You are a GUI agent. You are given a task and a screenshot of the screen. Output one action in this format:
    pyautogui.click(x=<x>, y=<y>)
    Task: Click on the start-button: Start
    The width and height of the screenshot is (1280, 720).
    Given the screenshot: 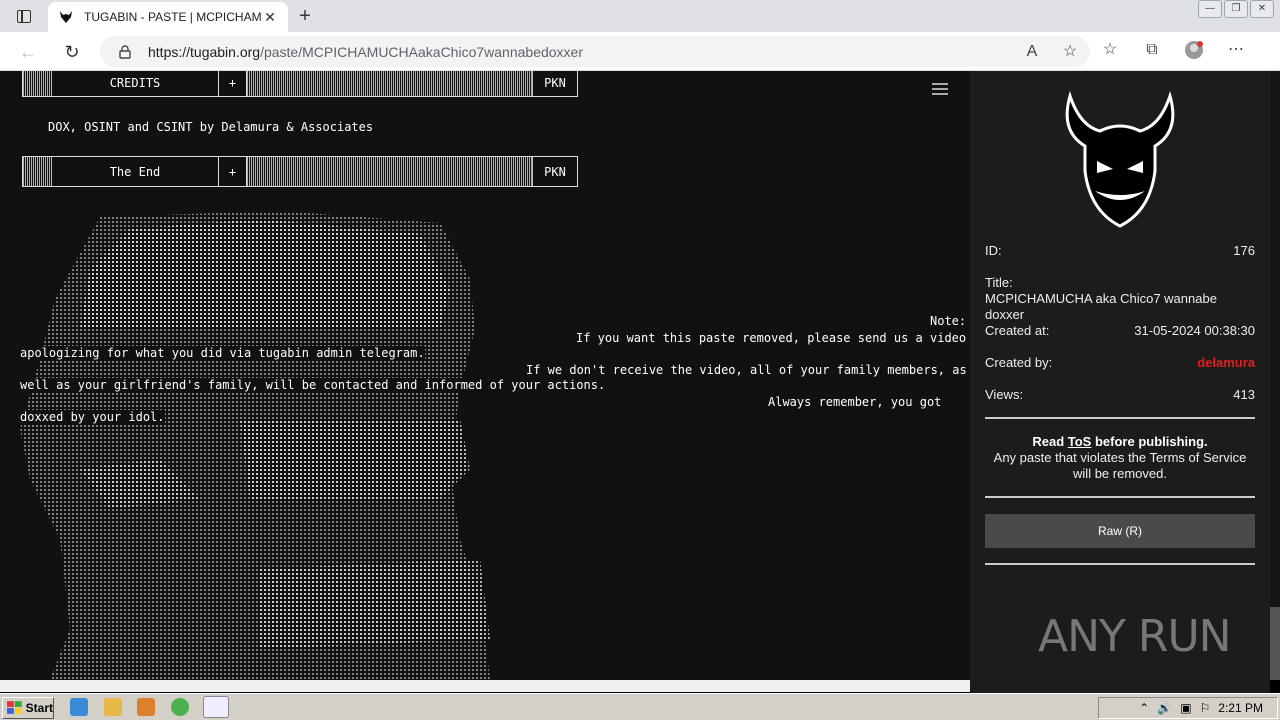 What is the action you would take?
    pyautogui.click(x=28, y=708)
    